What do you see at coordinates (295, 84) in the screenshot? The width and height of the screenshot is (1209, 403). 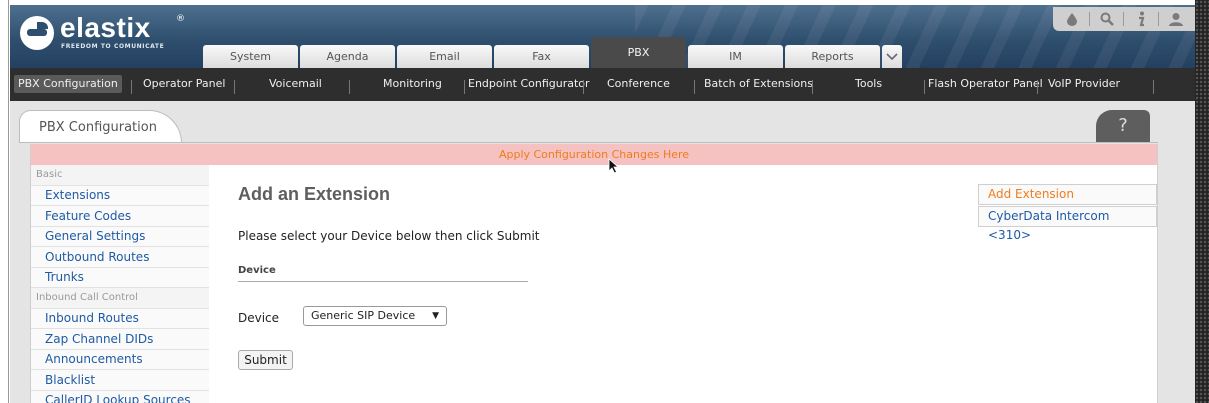 I see `submenu-voicemail: Voicemail` at bounding box center [295, 84].